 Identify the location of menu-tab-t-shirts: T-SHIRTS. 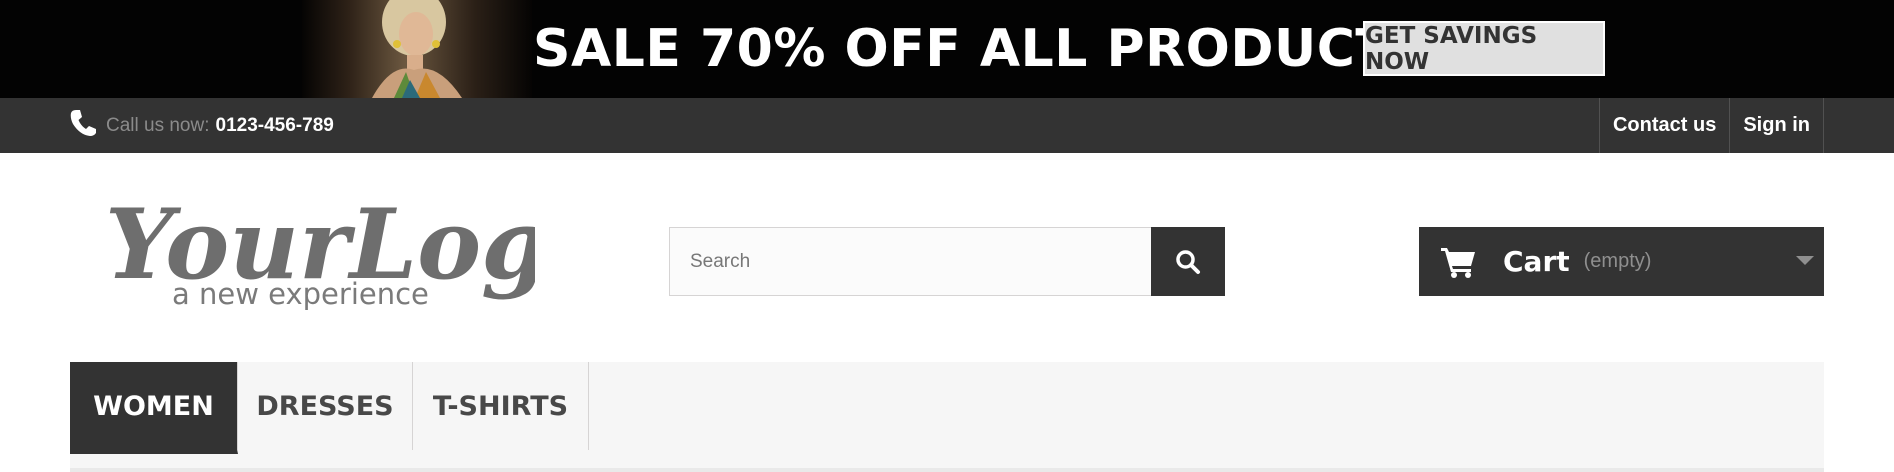
(501, 406).